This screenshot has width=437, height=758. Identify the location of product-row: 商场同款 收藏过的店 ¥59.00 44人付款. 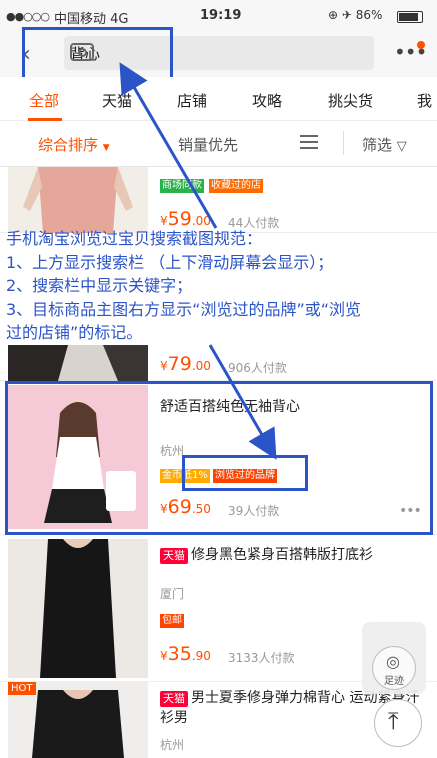
(218, 200).